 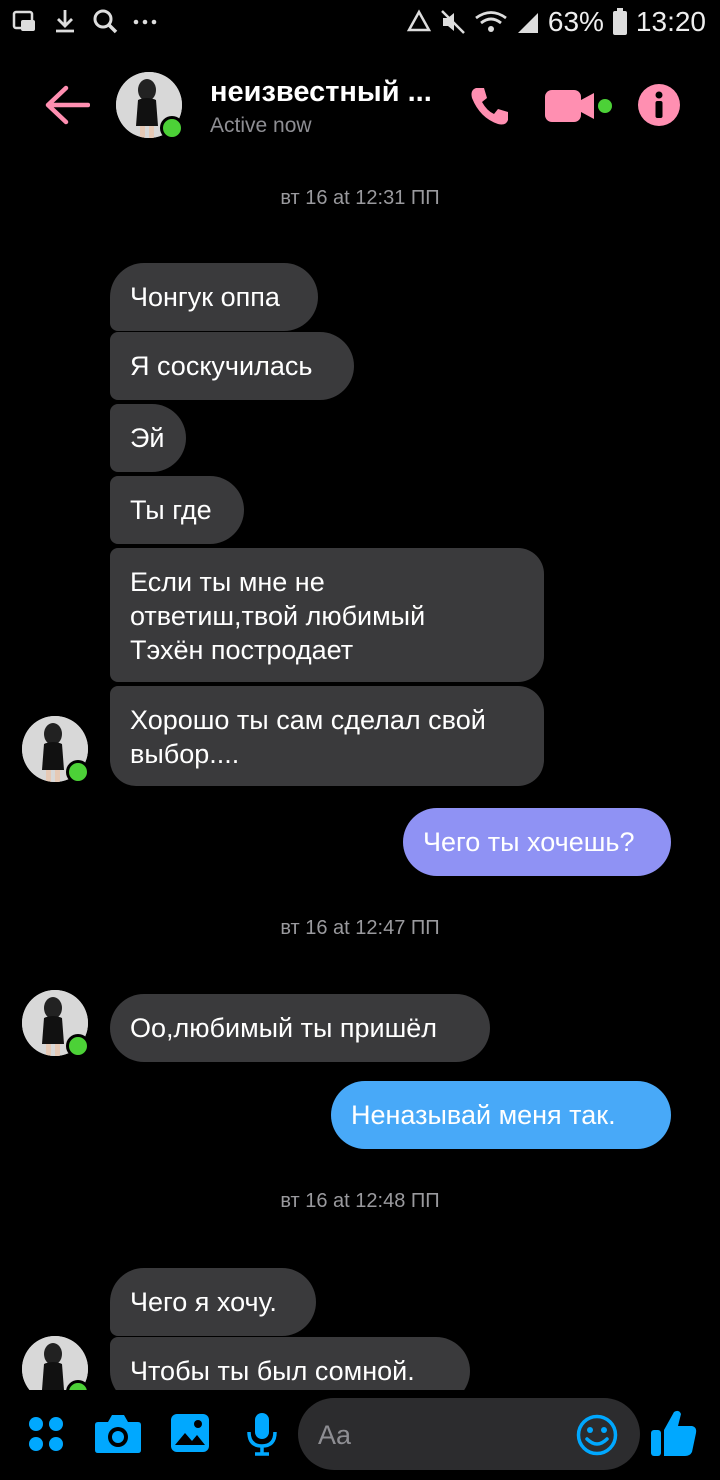 I want to click on apps-icon, so click(x=46, y=1434).